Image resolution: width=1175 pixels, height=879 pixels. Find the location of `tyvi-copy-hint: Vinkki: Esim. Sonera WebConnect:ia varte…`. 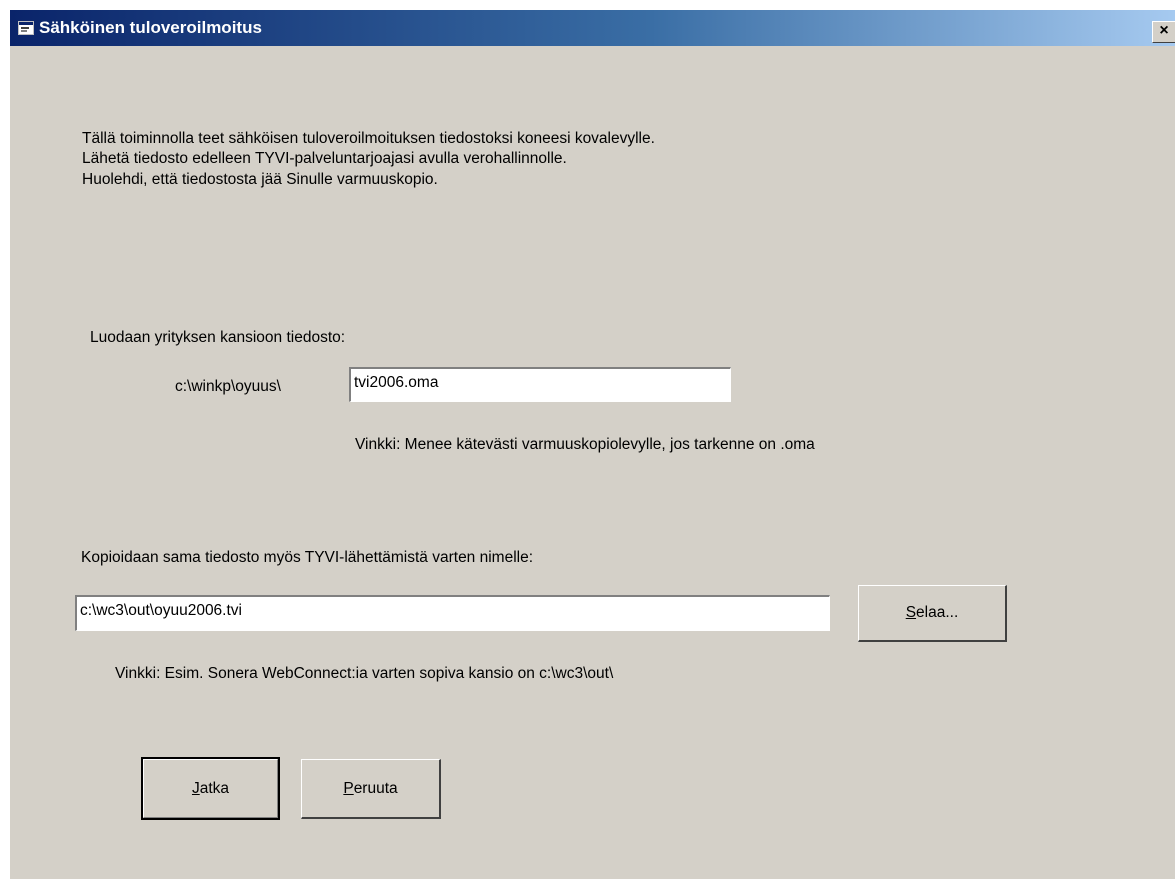

tyvi-copy-hint: Vinkki: Esim. Sonera WebConnect:ia varte… is located at coordinates (364, 673).